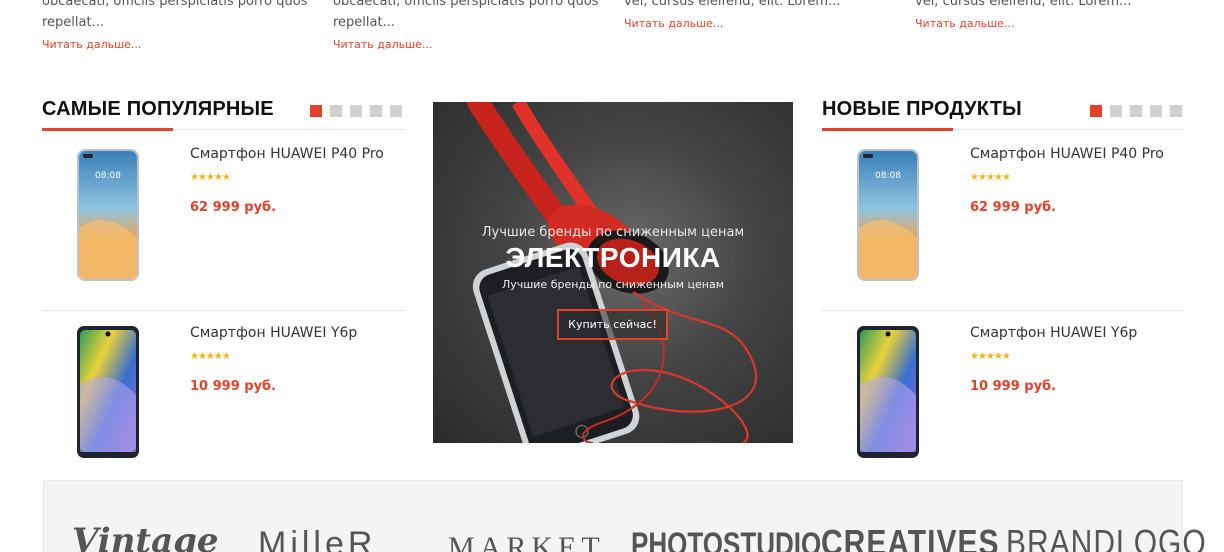 The image size is (1224, 552). Describe the element at coordinates (726, 538) in the screenshot. I see `brand-logo: PHOTOSTUDIO` at that location.